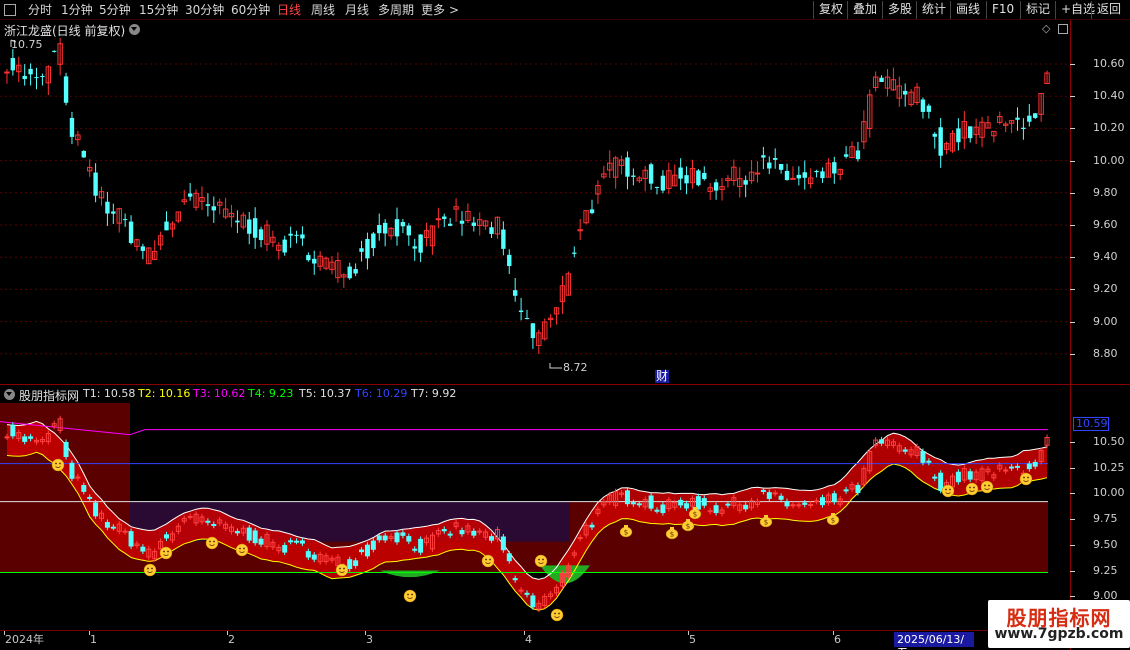 The image size is (1130, 650). I want to click on x-label: 1, so click(93, 639).